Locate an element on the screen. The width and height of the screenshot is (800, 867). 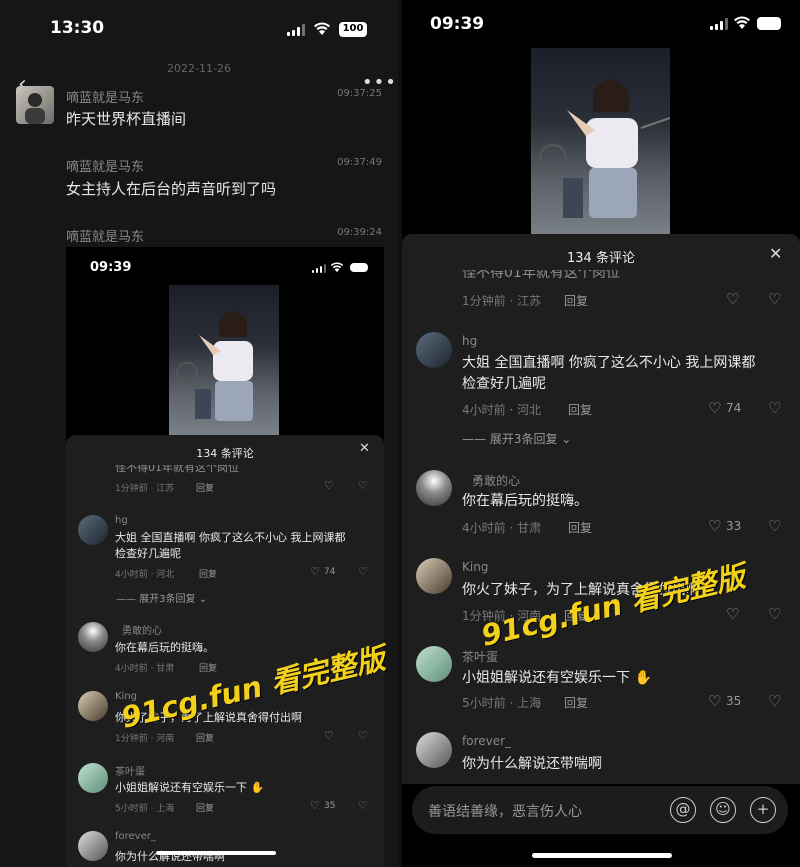
chat-date: 2022-11-26 is located at coordinates (199, 68).